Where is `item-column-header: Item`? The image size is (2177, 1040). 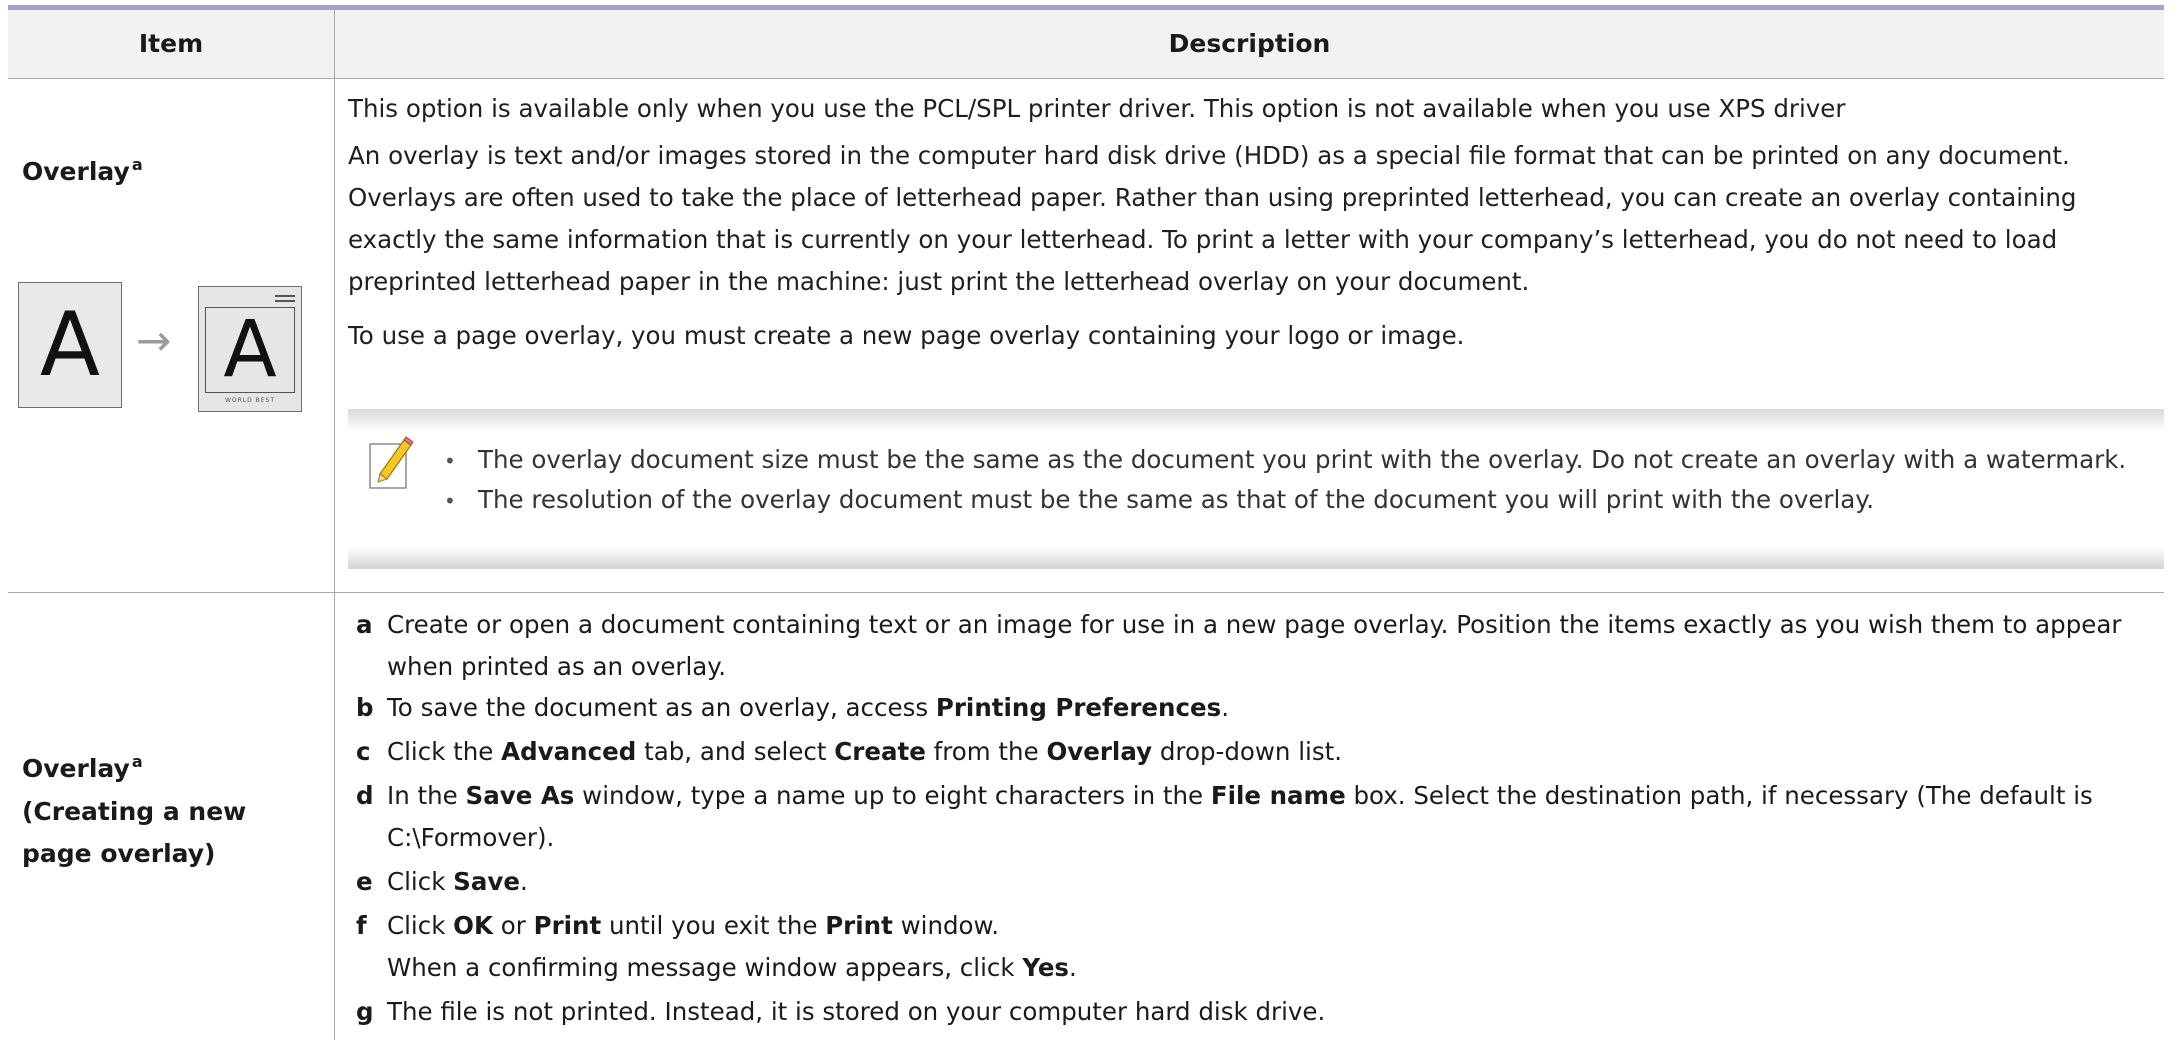 item-column-header: Item is located at coordinates (171, 43).